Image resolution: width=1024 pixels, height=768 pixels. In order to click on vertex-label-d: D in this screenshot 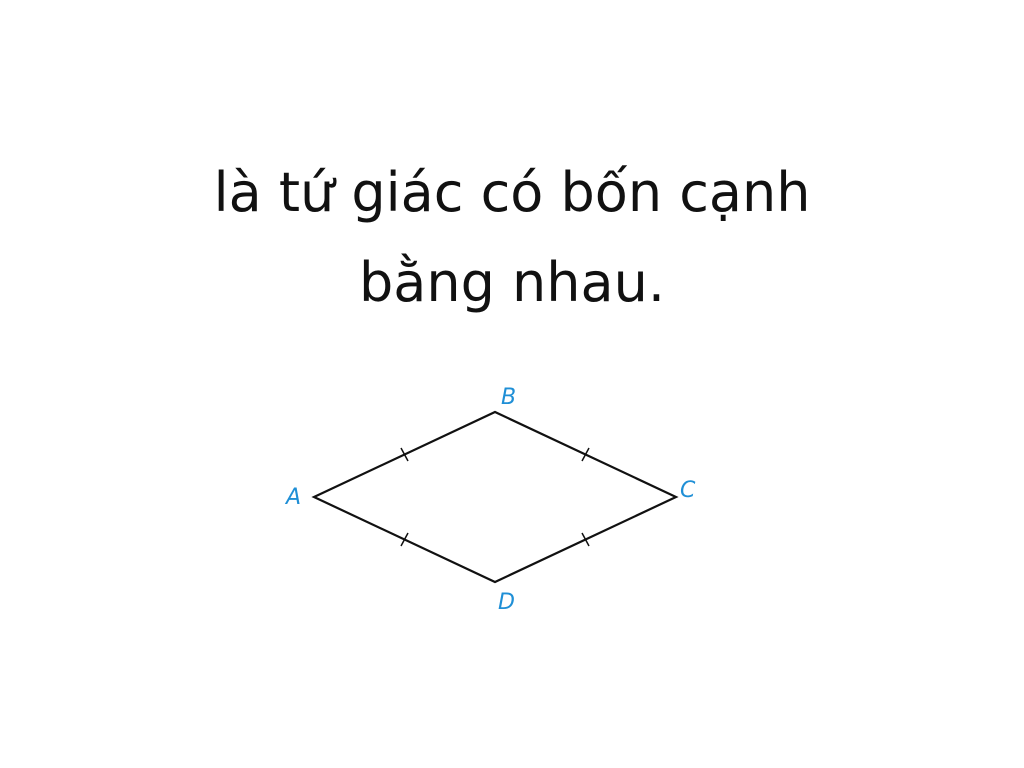, I will do `click(506, 602)`.